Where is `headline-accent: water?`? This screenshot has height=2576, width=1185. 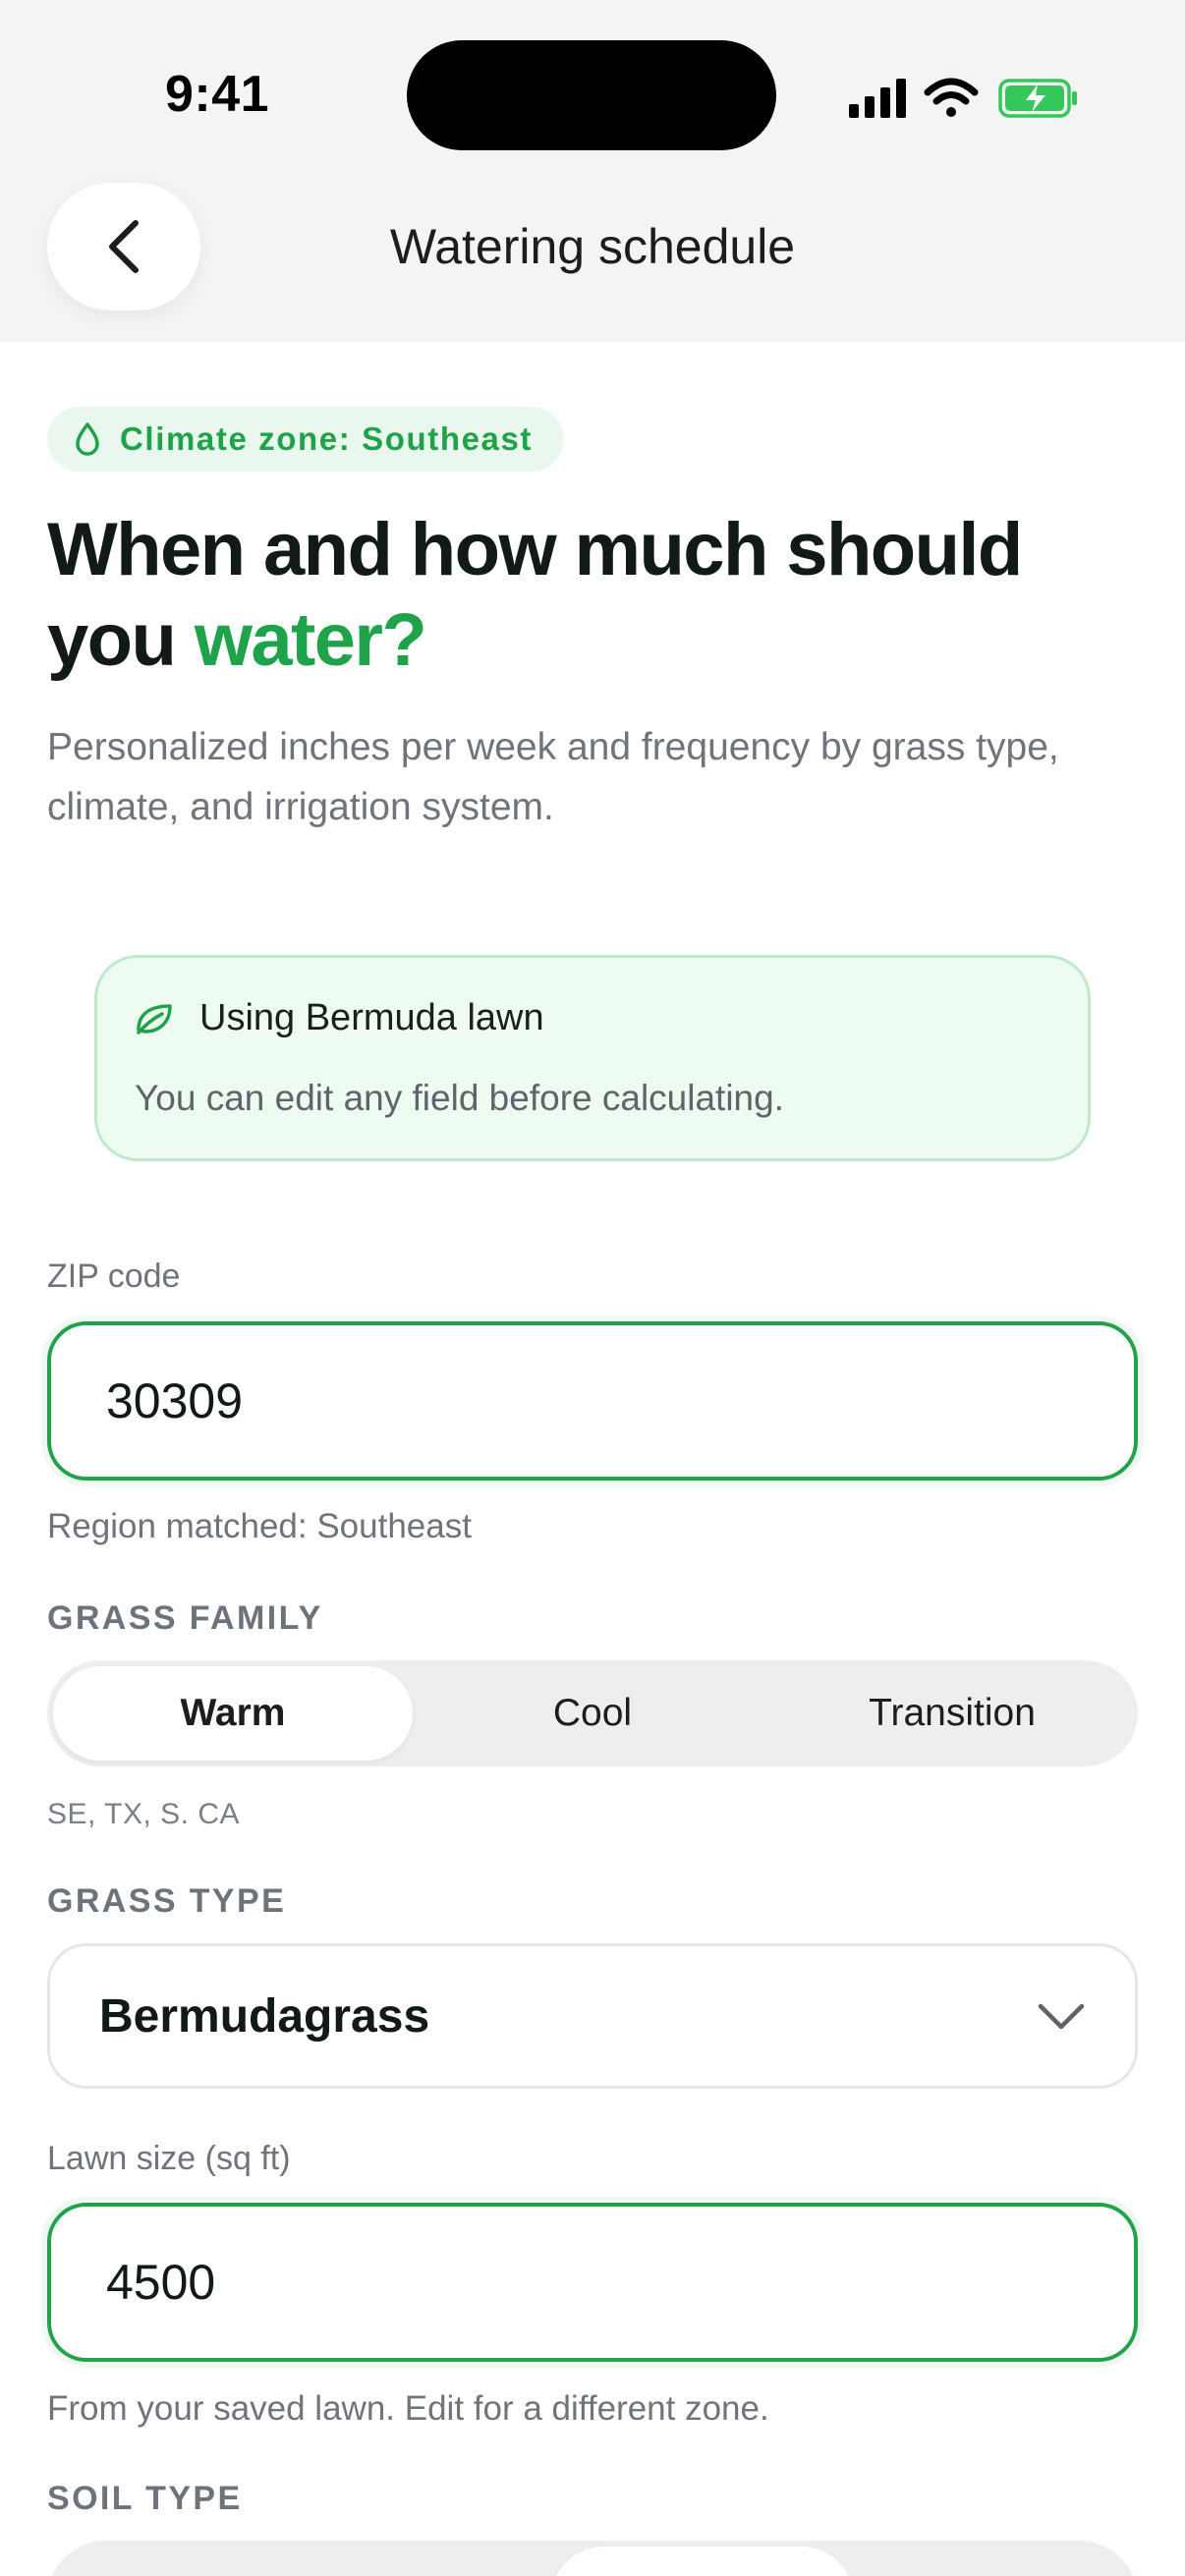
headline-accent: water? is located at coordinates (311, 640).